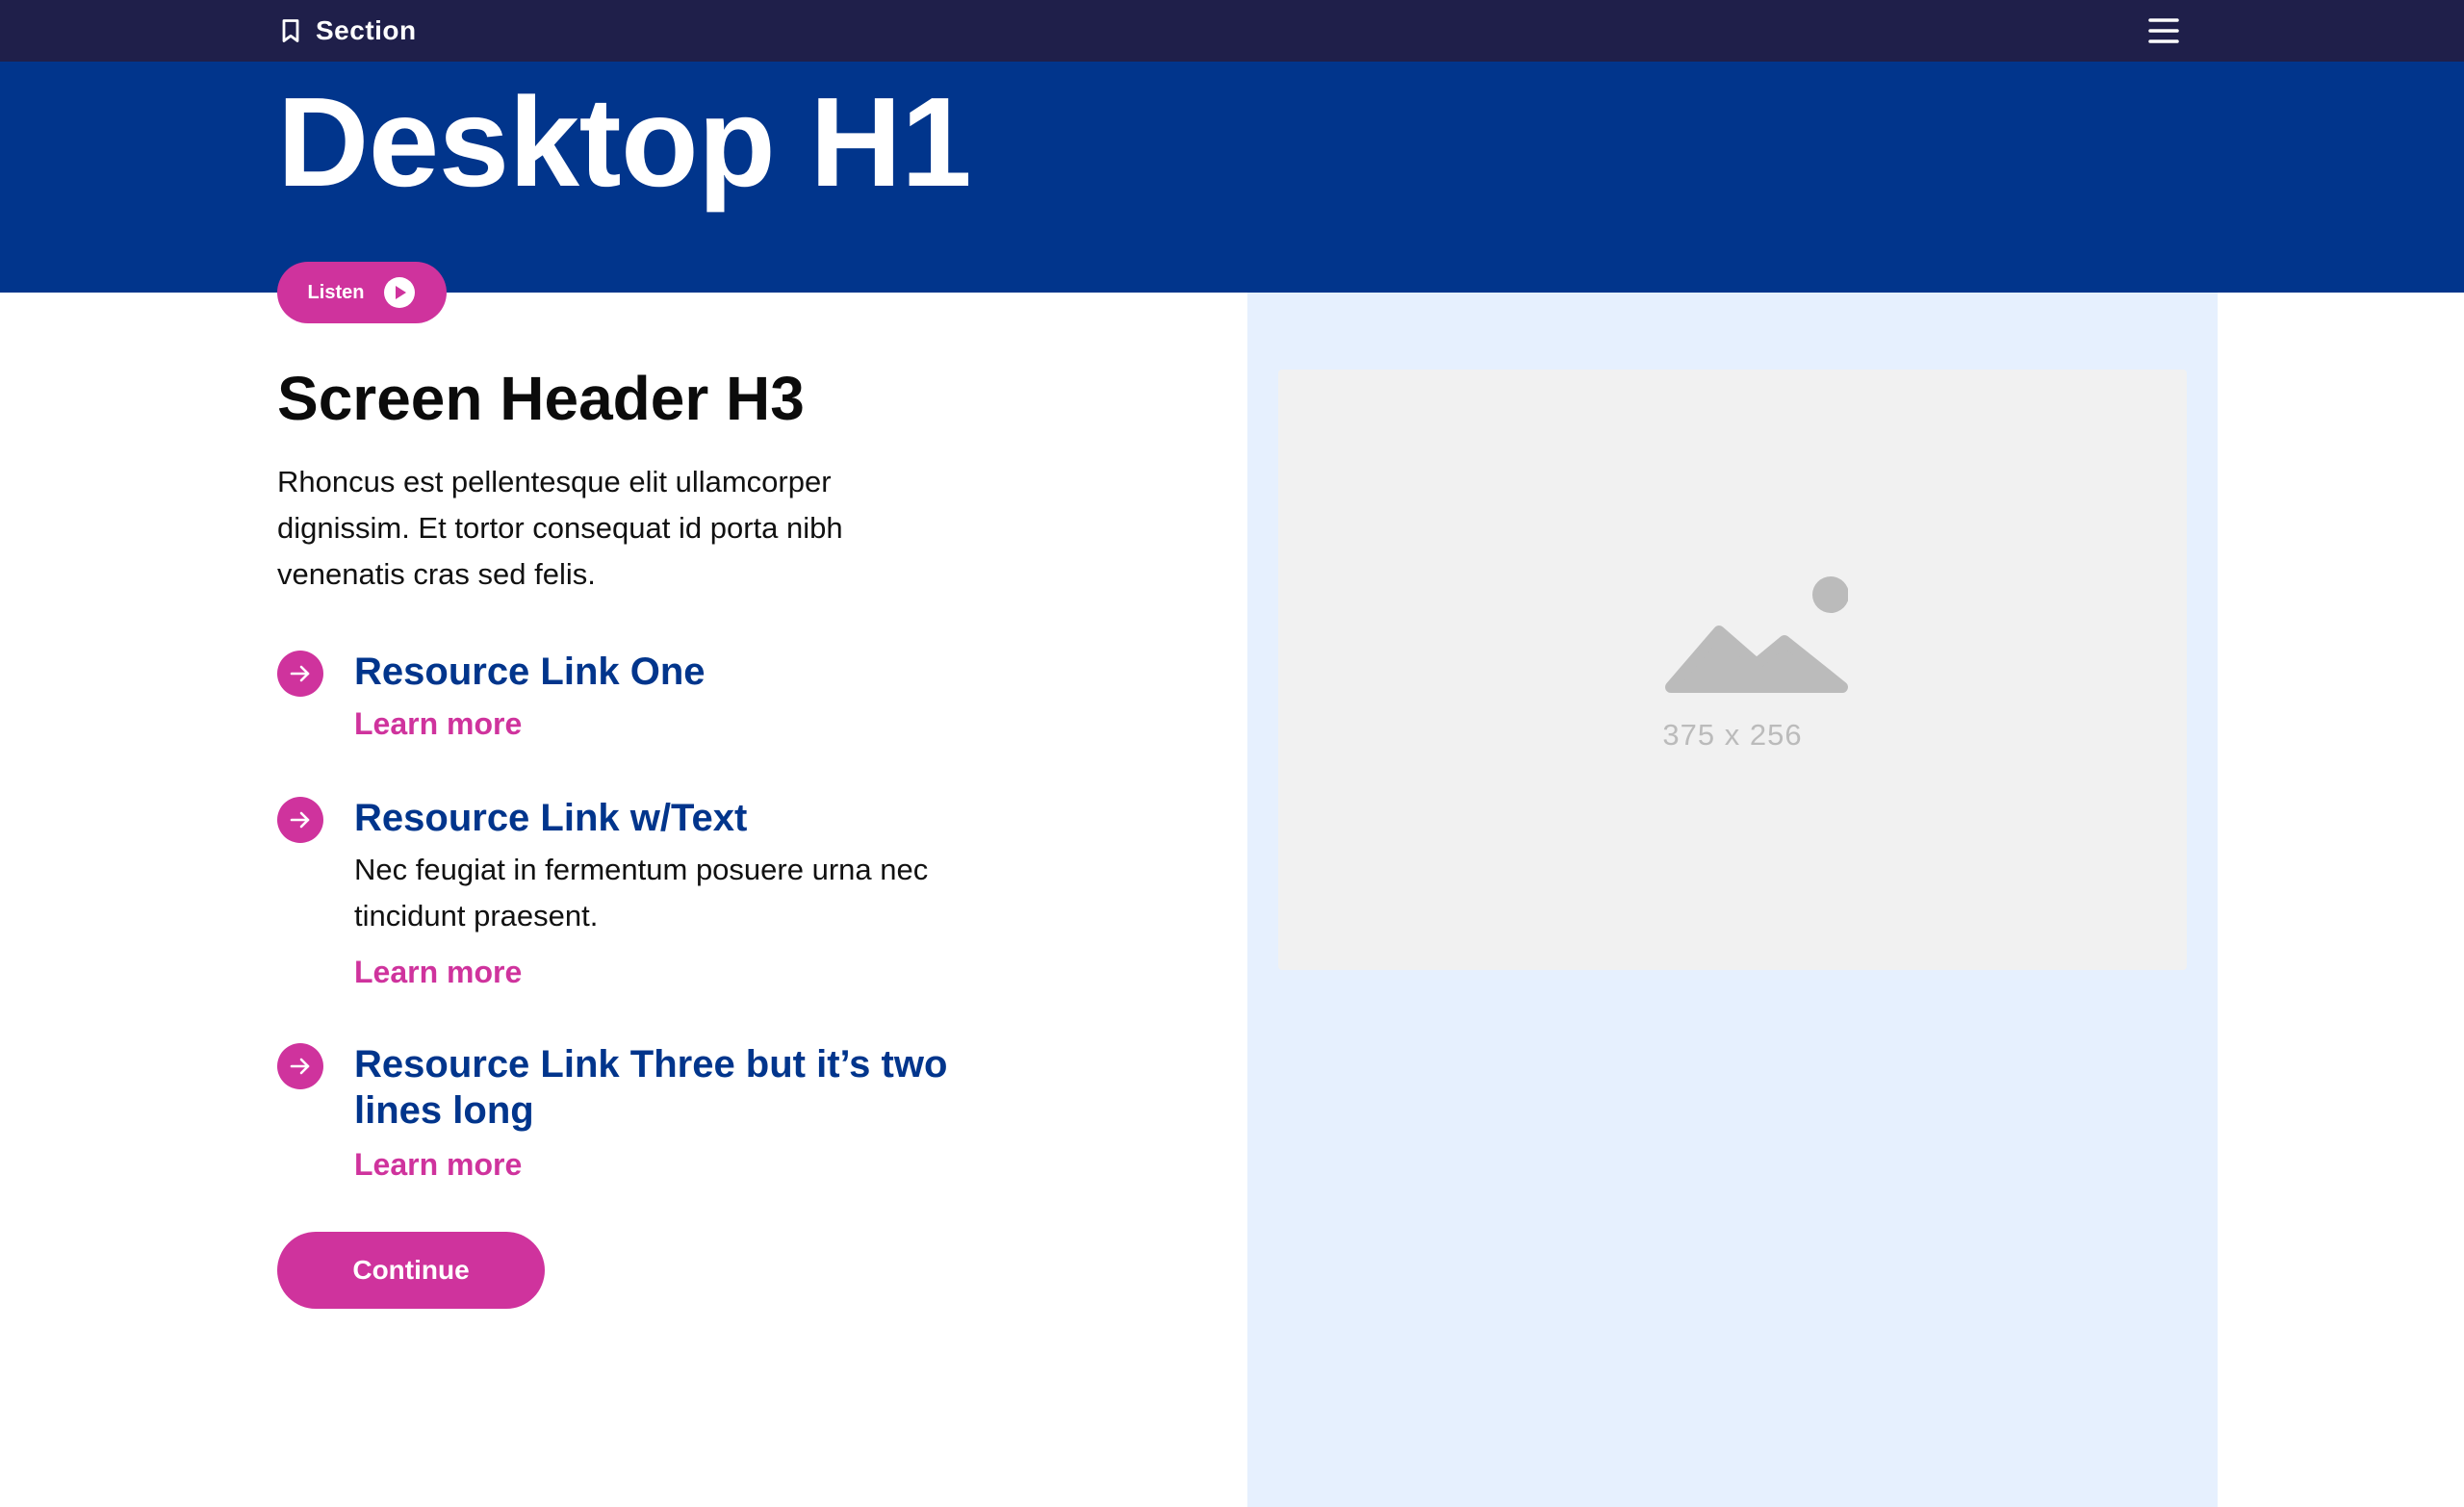  Describe the element at coordinates (662, 672) in the screenshot. I see `resource-link-title: Resource Link One` at that location.